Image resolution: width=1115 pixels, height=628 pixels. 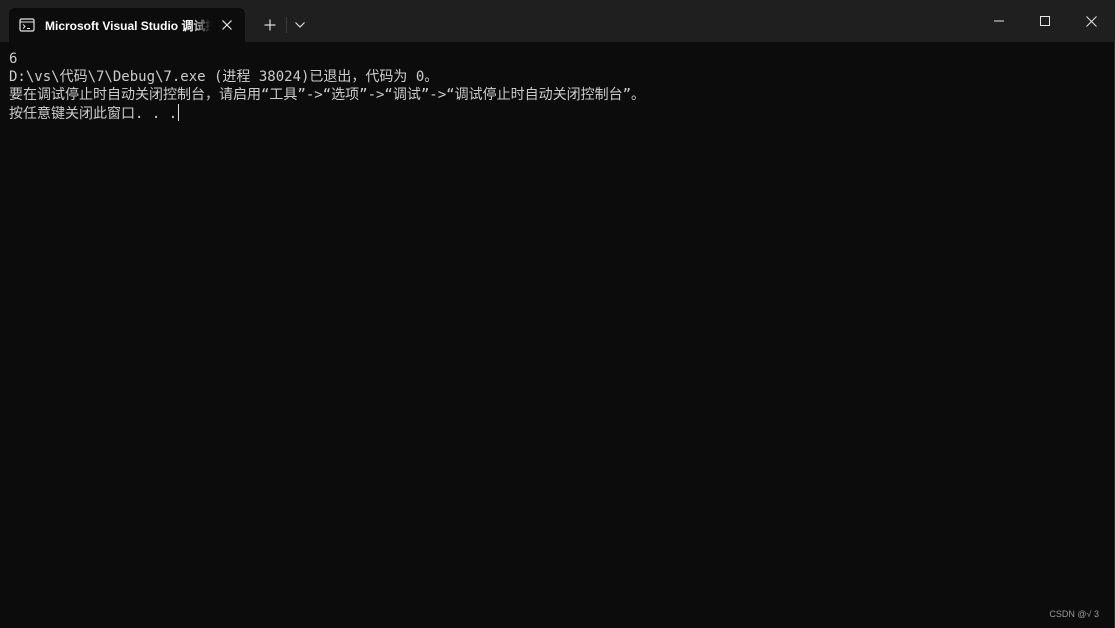 What do you see at coordinates (1074, 614) in the screenshot?
I see `watermark: CSDN @√ 3` at bounding box center [1074, 614].